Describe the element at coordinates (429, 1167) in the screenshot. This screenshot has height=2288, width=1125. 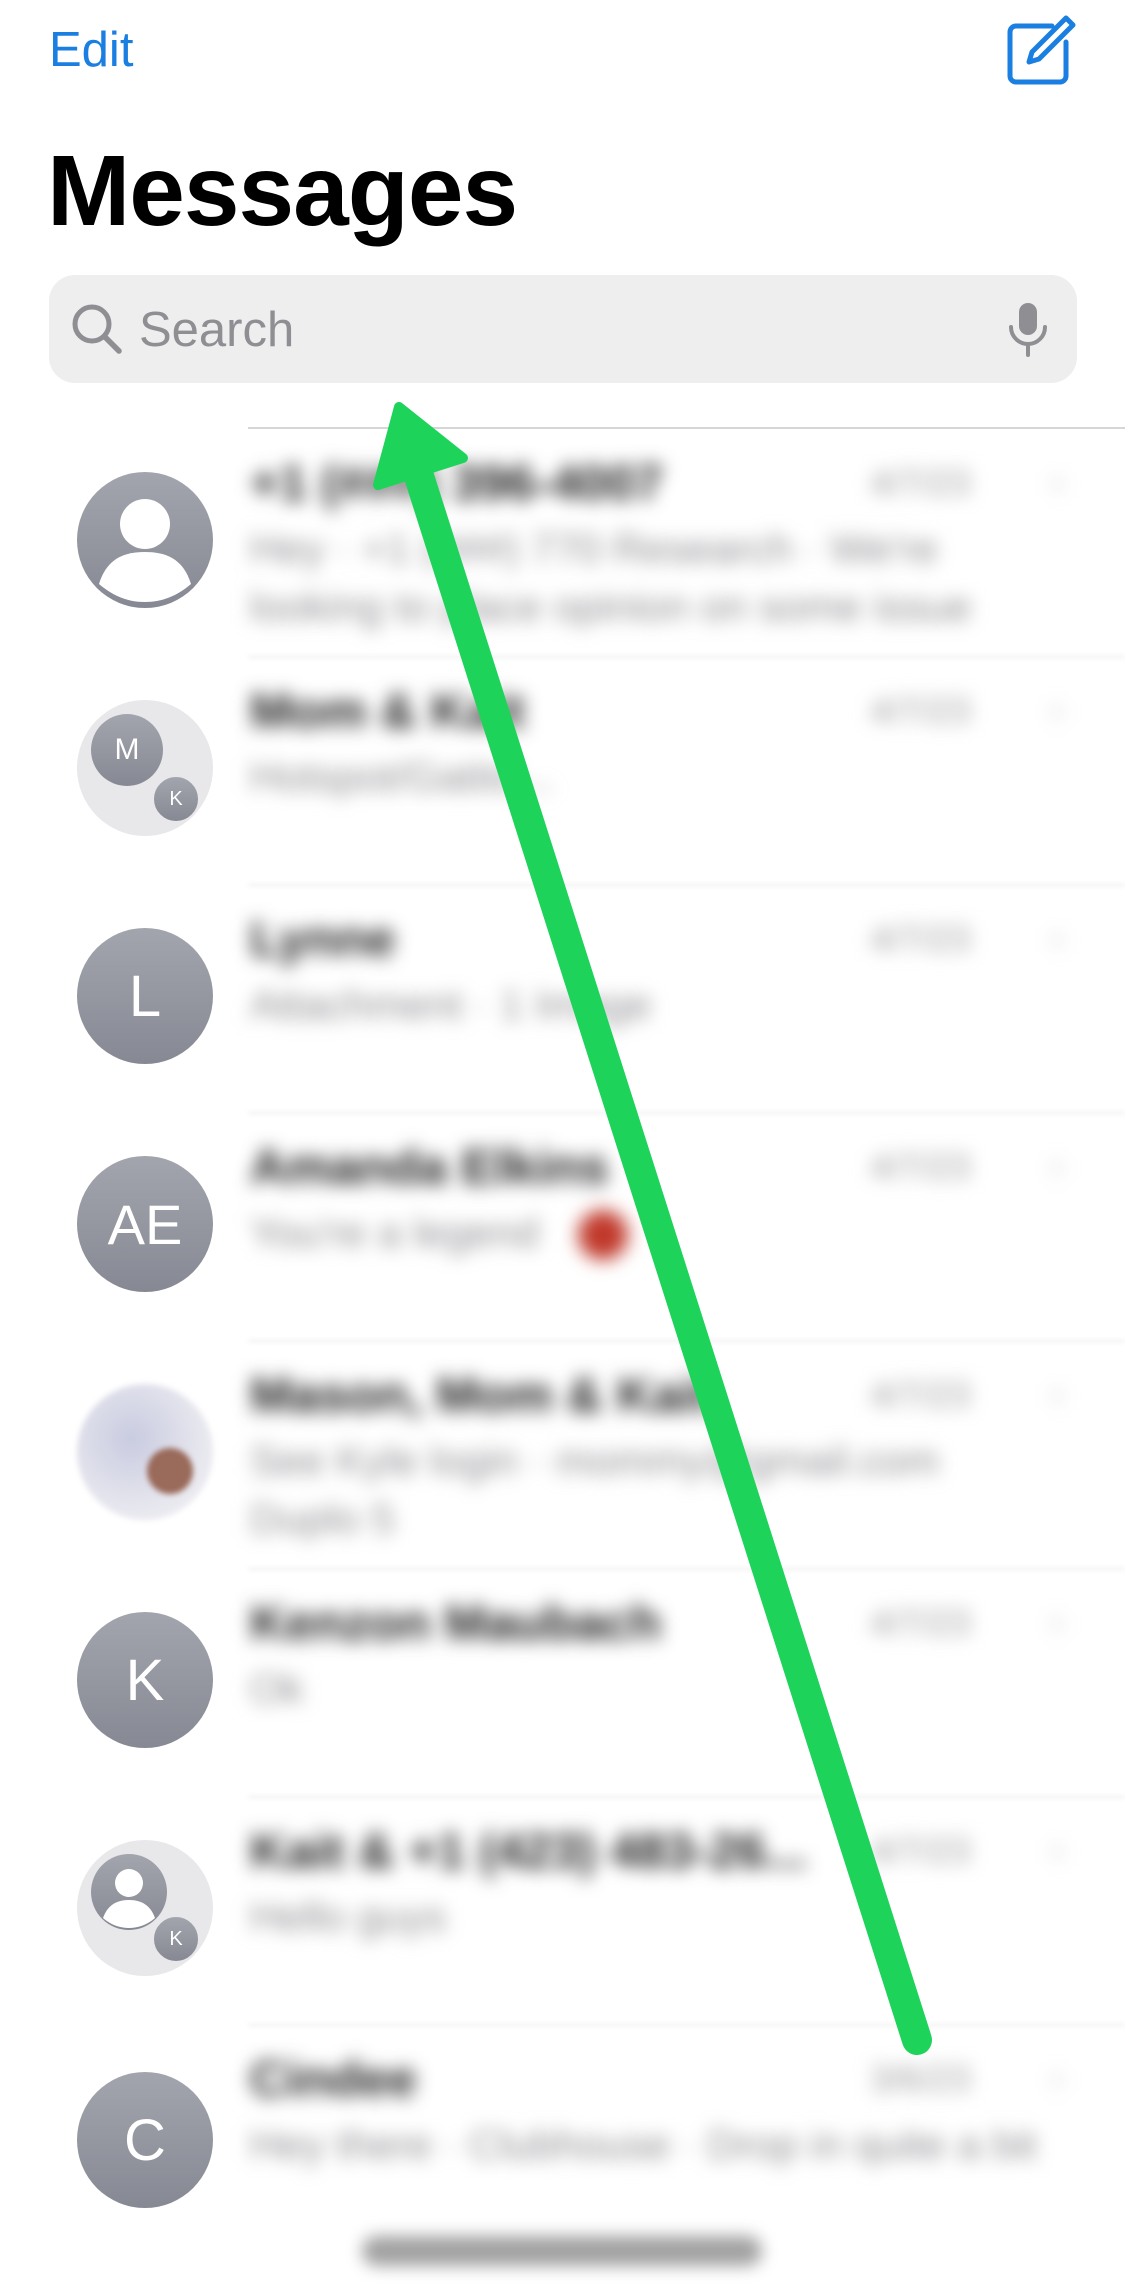
I see `contact-name: Amanda Elkins` at that location.